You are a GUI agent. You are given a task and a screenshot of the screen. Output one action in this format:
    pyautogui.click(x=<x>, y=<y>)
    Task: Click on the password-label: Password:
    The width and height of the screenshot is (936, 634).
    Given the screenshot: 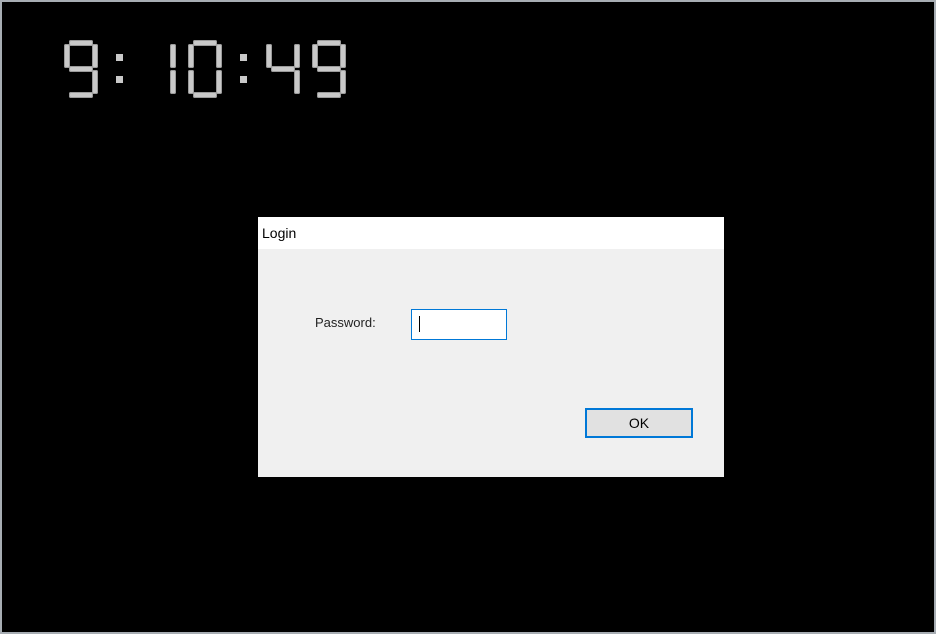 What is the action you would take?
    pyautogui.click(x=345, y=322)
    